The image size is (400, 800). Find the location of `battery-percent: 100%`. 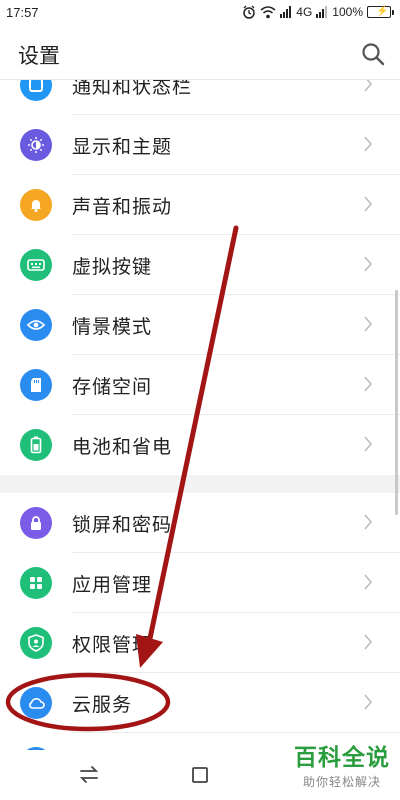

battery-percent: 100% is located at coordinates (347, 12).